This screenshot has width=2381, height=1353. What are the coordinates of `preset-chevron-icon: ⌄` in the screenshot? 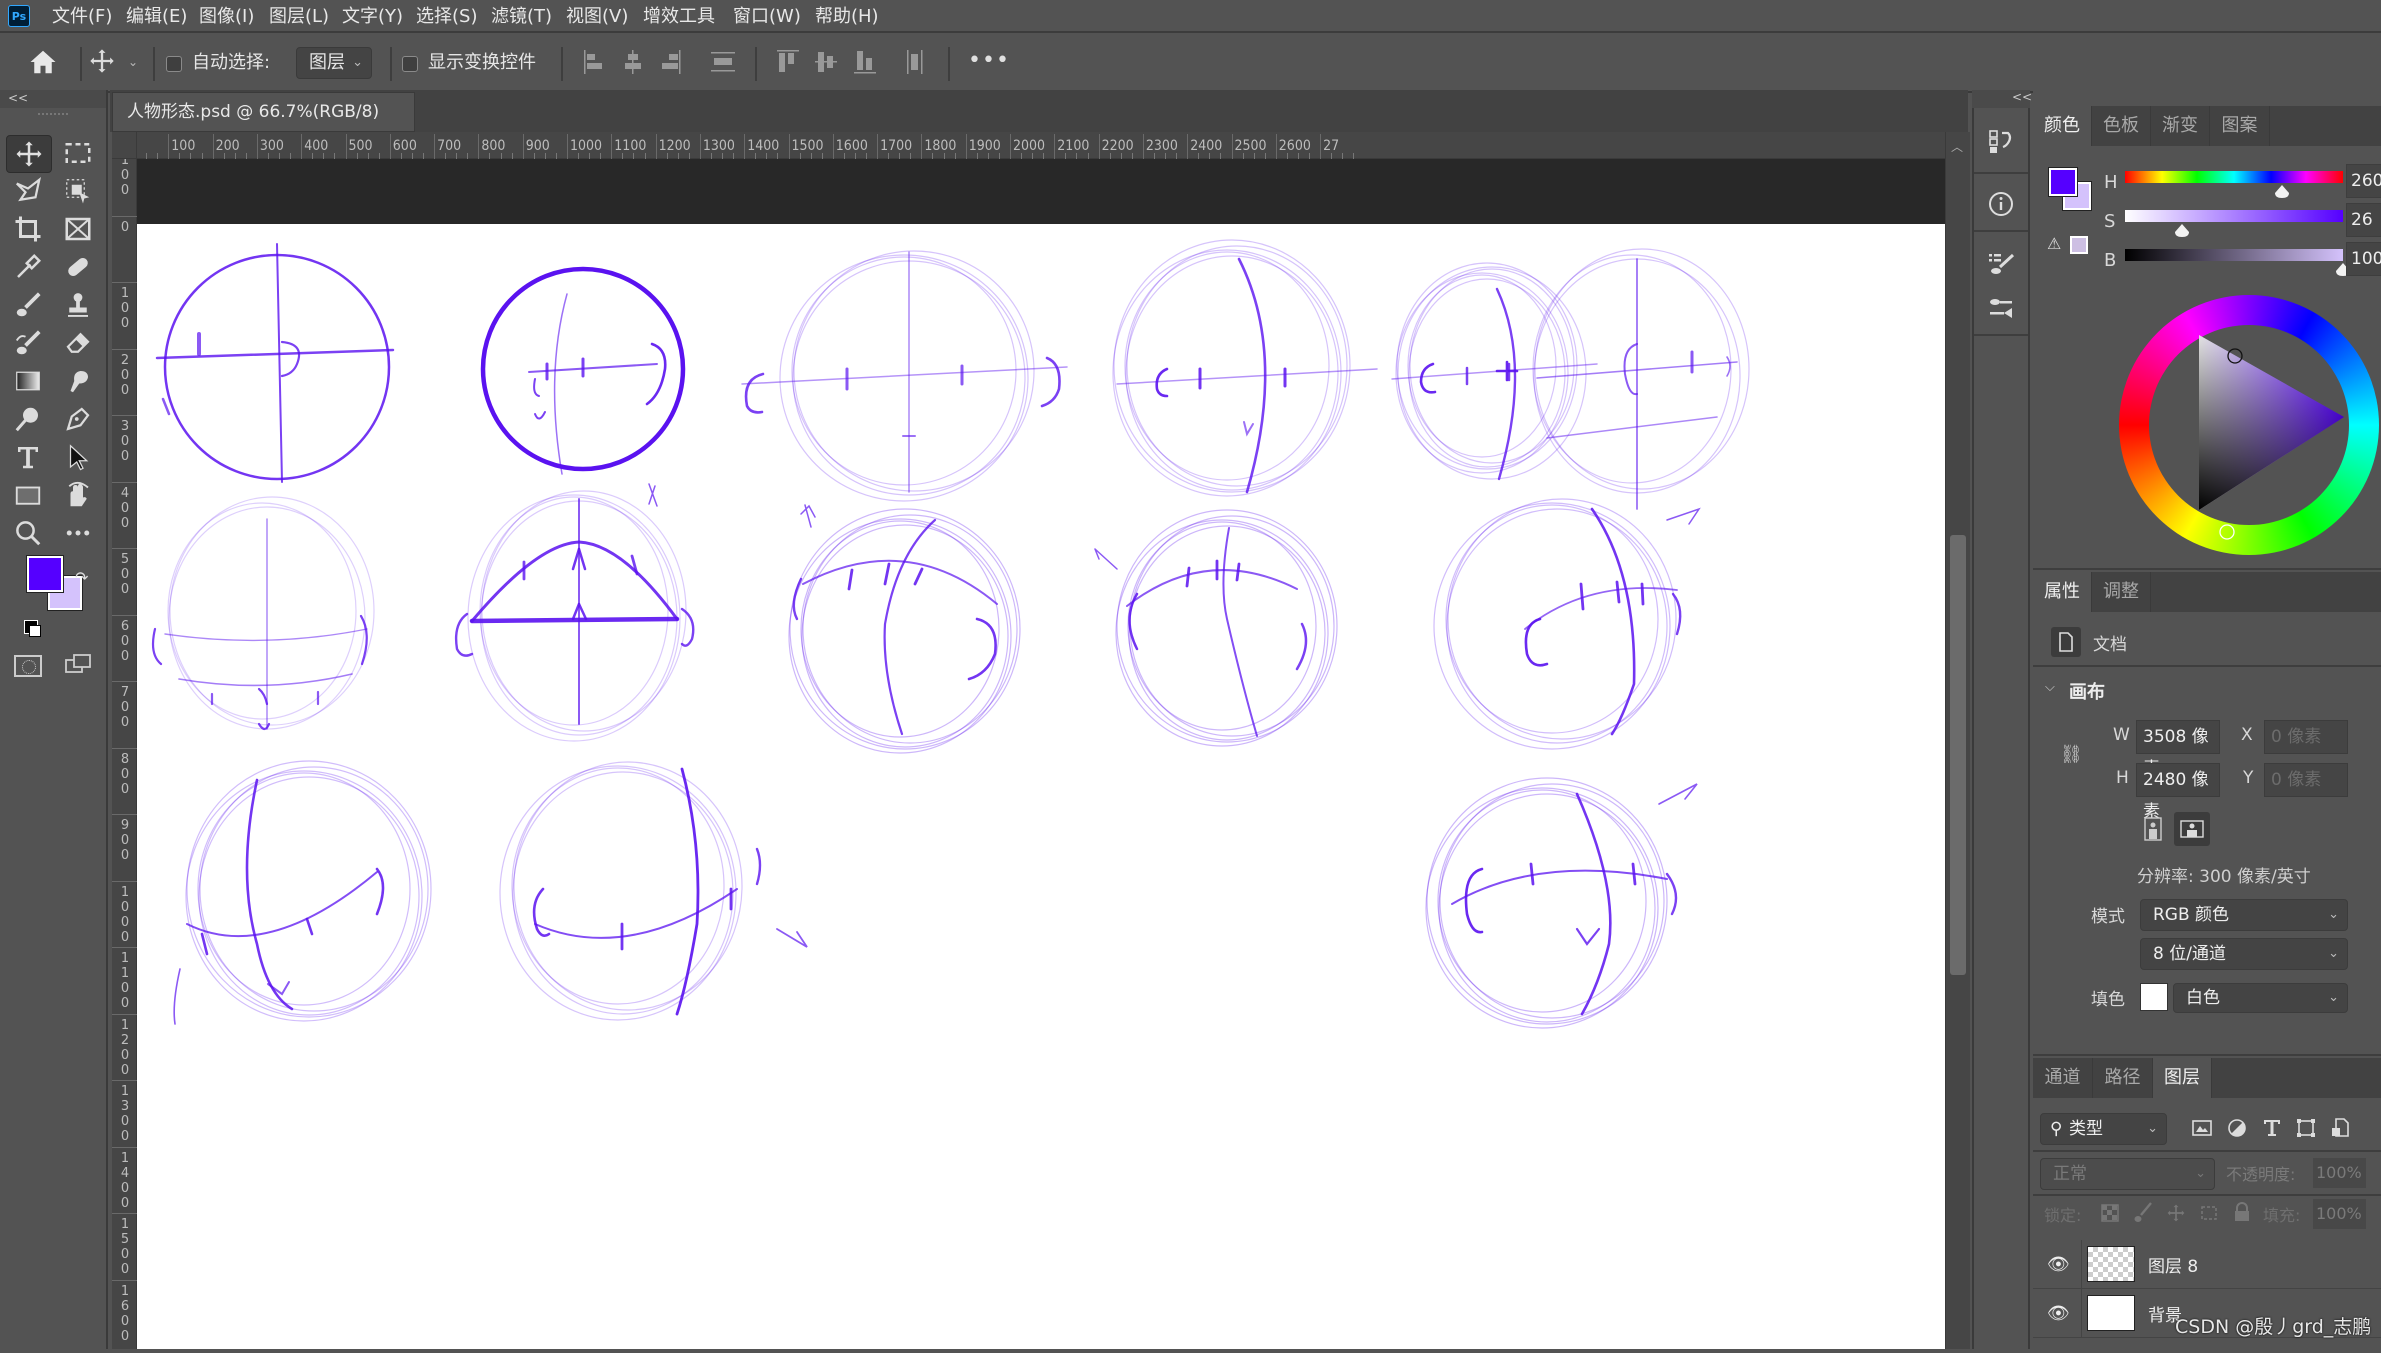 It's located at (133, 62).